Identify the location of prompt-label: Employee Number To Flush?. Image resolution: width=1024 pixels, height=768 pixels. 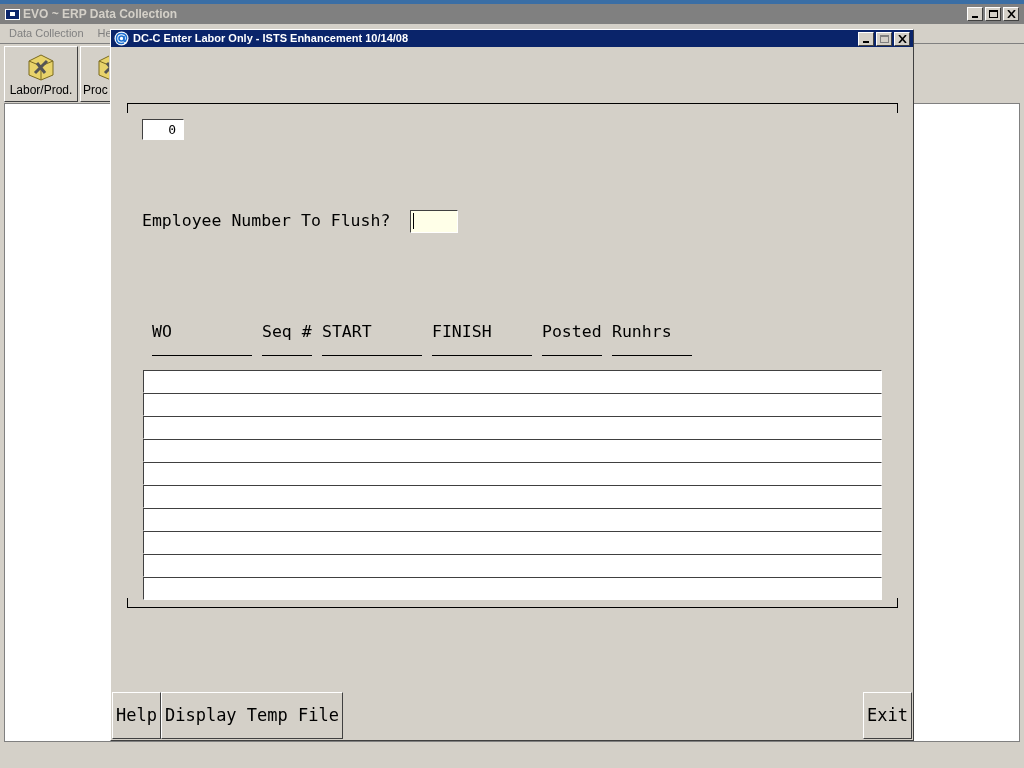
(266, 221).